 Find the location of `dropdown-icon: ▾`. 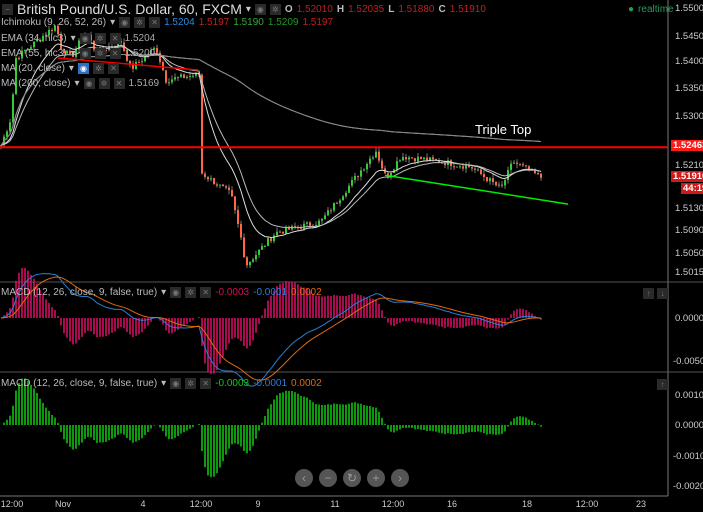

dropdown-icon: ▾ is located at coordinates (248, 9).